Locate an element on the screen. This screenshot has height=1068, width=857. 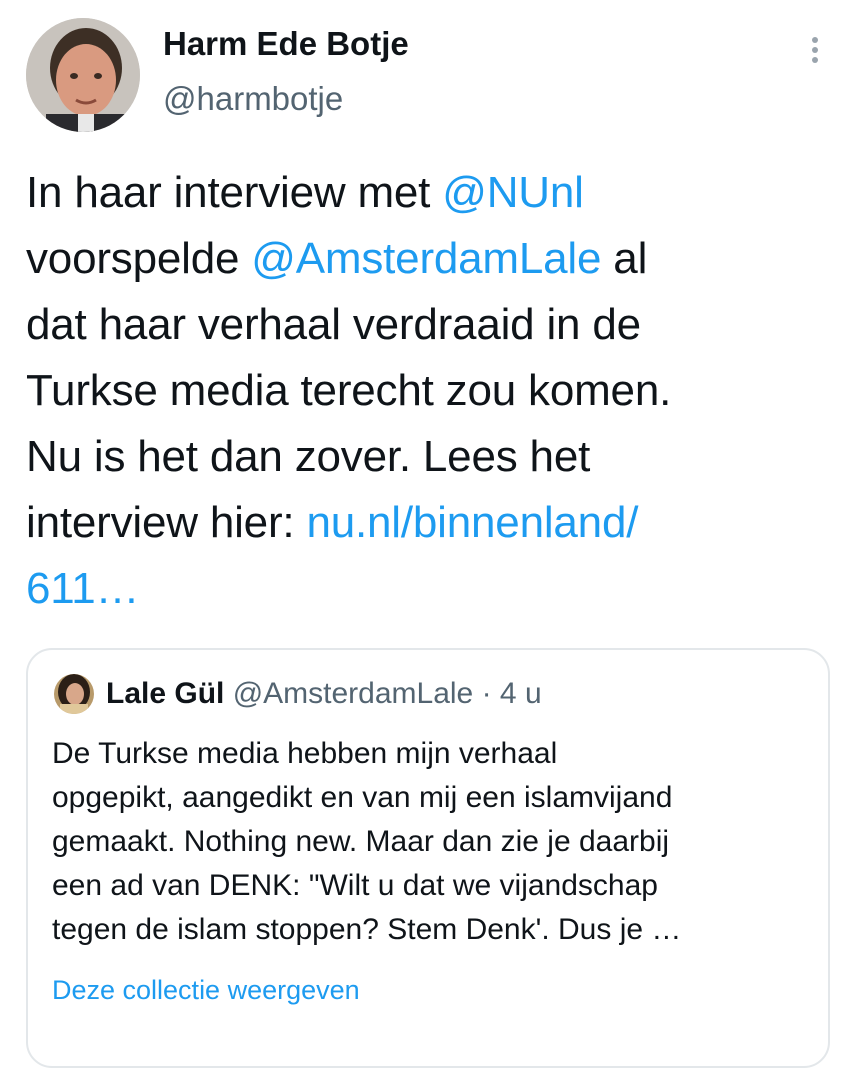
tweet-text-line: interview hier: nu.nl/binnenland/ is located at coordinates (431, 523).